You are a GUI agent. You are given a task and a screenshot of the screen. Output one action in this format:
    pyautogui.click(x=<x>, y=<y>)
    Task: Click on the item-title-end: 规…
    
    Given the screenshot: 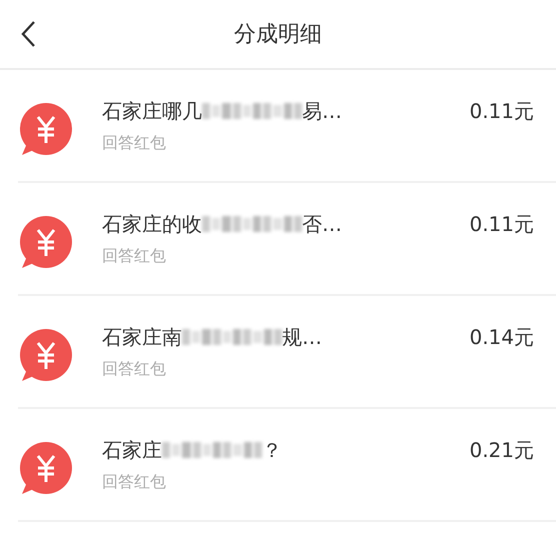 What is the action you would take?
    pyautogui.click(x=302, y=337)
    